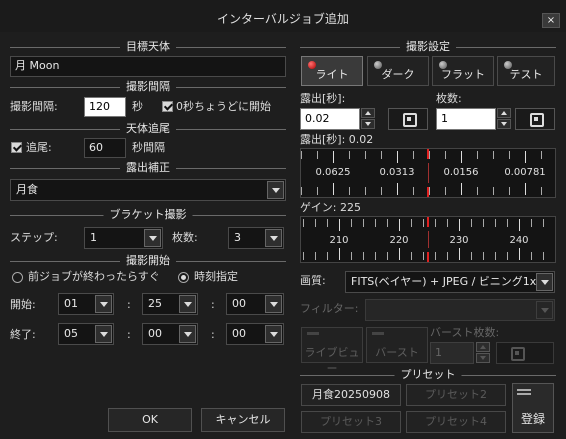  Describe the element at coordinates (456, 395) in the screenshot. I see `preset-2-button: プリセット2` at that location.